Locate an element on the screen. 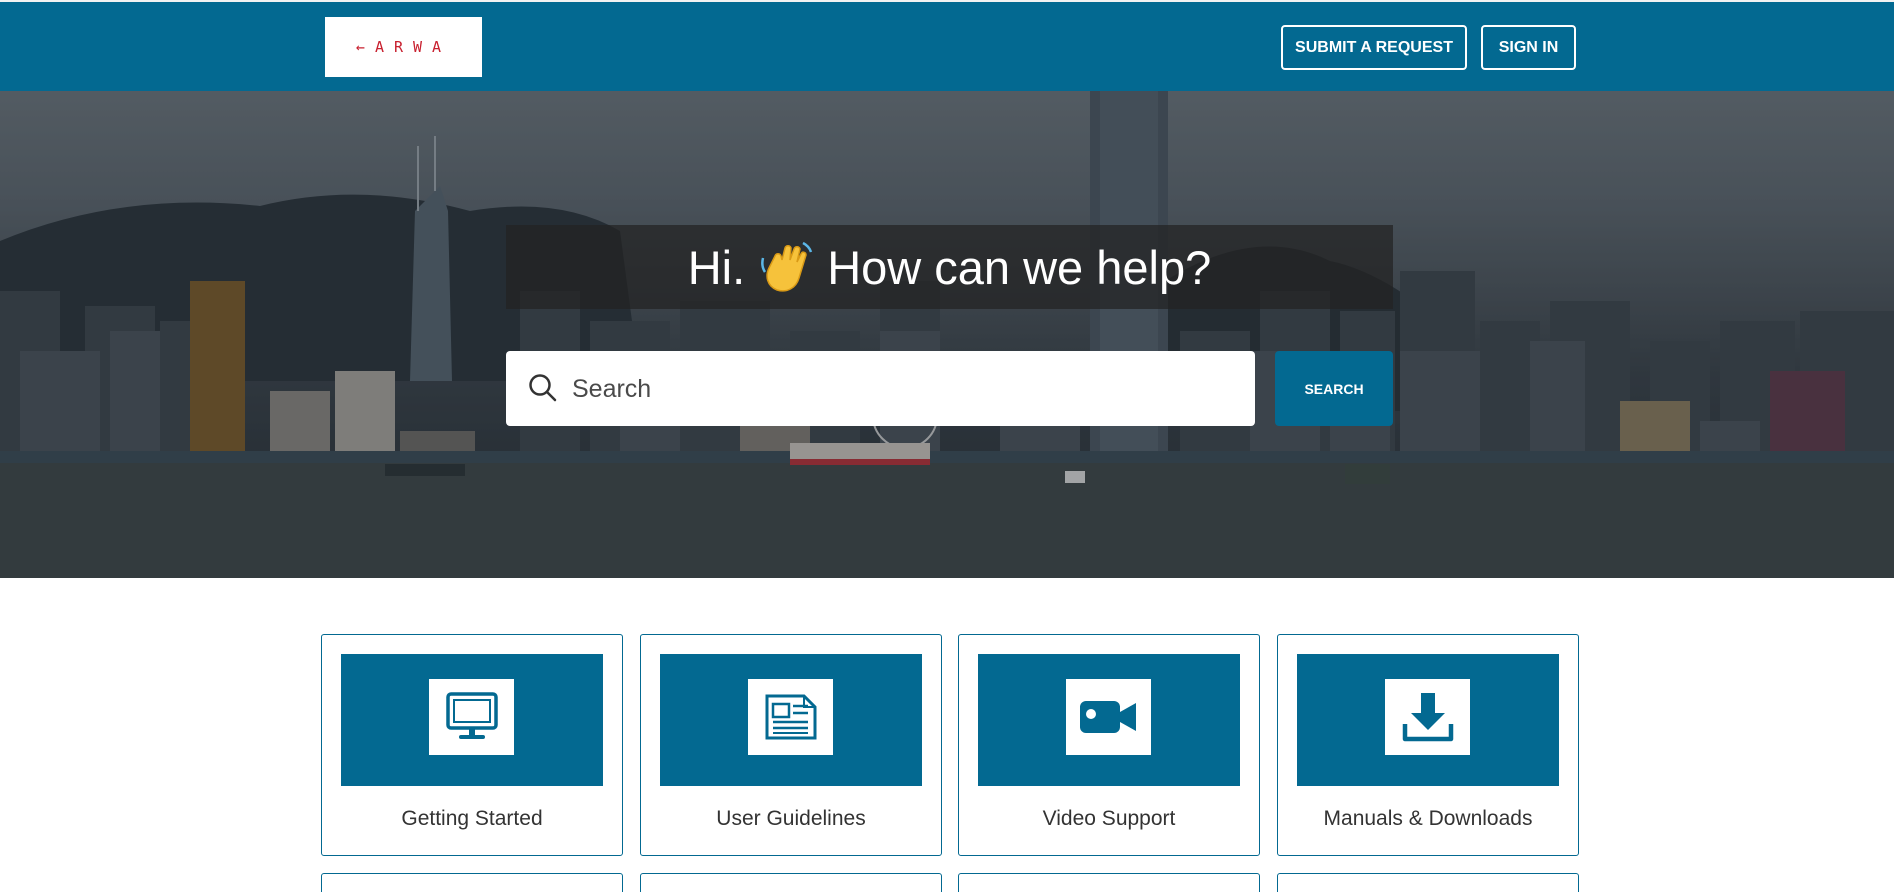 Image resolution: width=1894 pixels, height=892 pixels. waving-hand-icon is located at coordinates (786, 267).